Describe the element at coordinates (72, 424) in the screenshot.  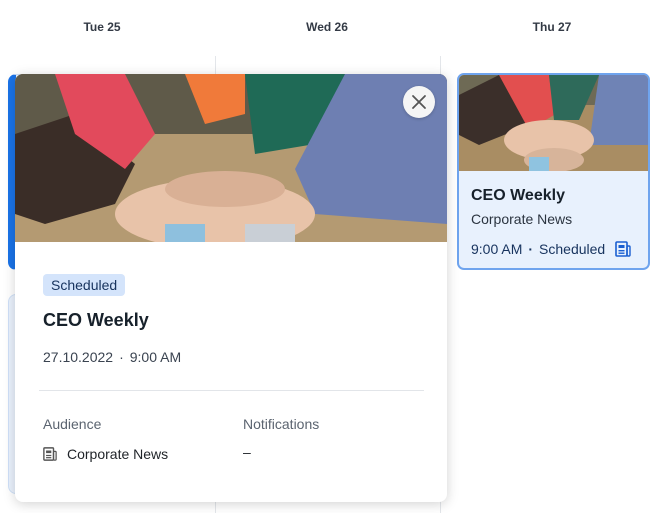
I see `audience-label: Audience` at that location.